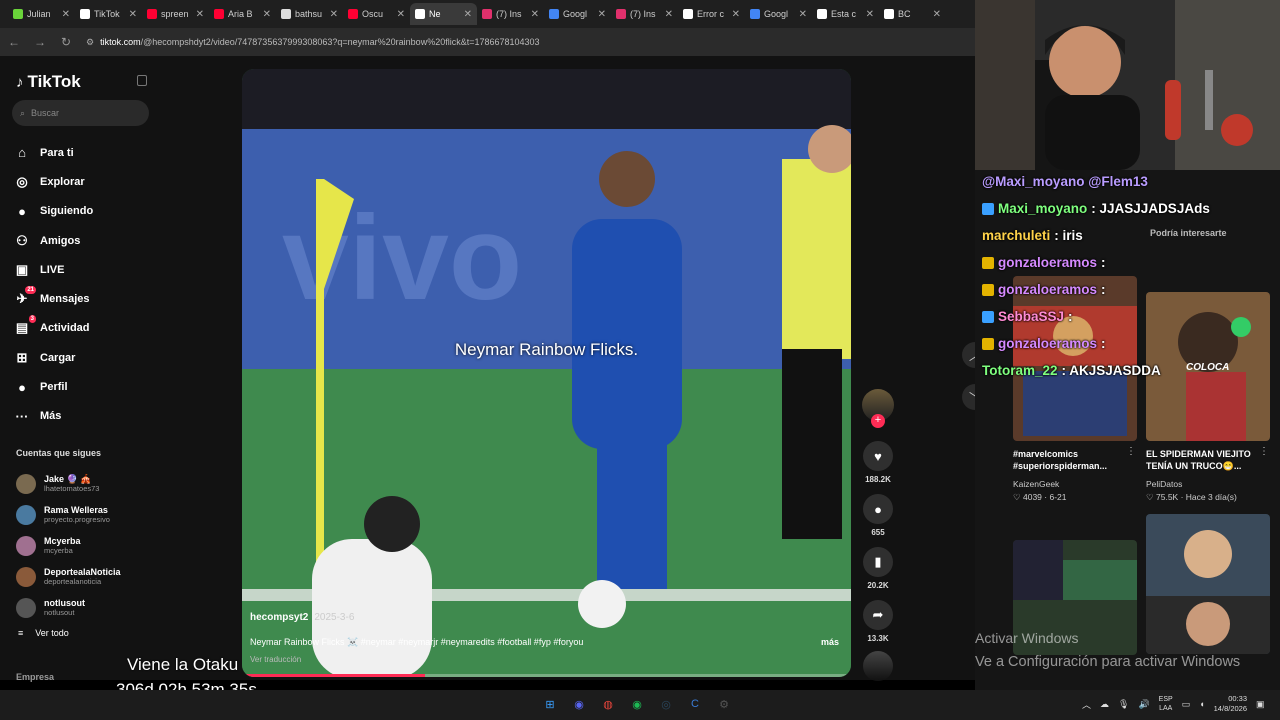 The height and width of the screenshot is (720, 1280). Describe the element at coordinates (912, 14) in the screenshot. I see `browser-tab: BC ✕` at that location.